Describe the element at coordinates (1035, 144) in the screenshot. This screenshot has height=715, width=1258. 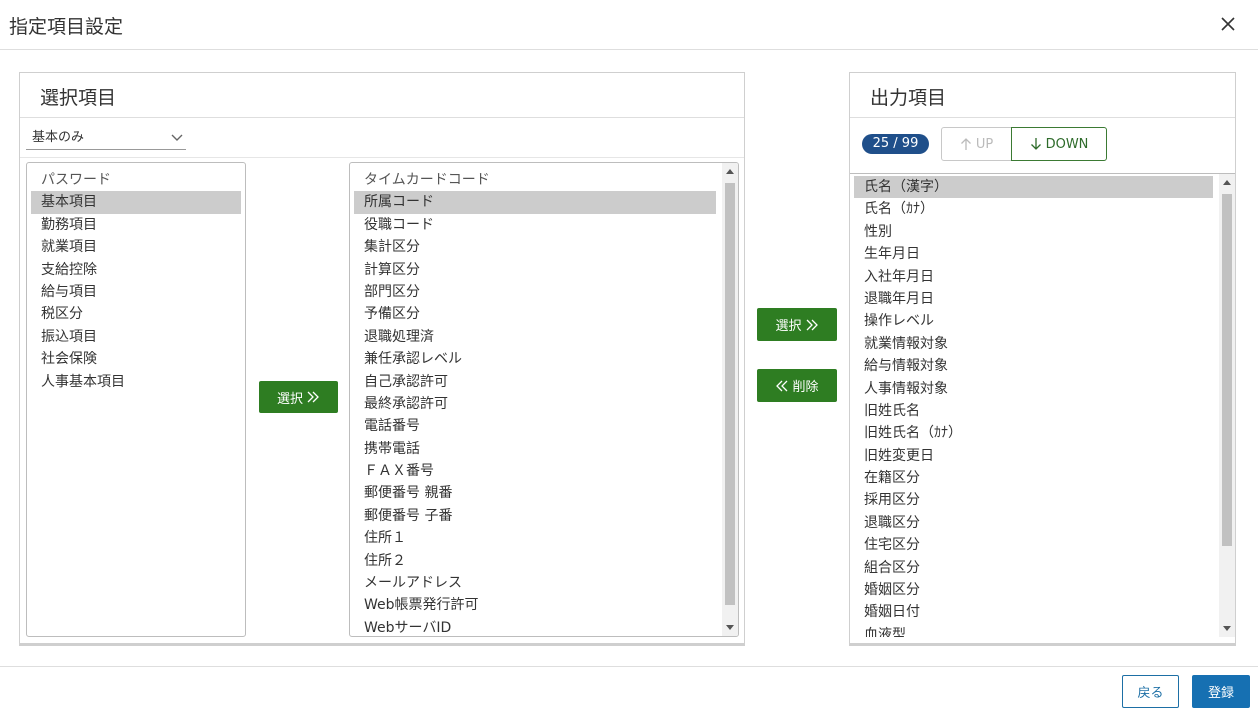
I see `arrow-down-icon` at that location.